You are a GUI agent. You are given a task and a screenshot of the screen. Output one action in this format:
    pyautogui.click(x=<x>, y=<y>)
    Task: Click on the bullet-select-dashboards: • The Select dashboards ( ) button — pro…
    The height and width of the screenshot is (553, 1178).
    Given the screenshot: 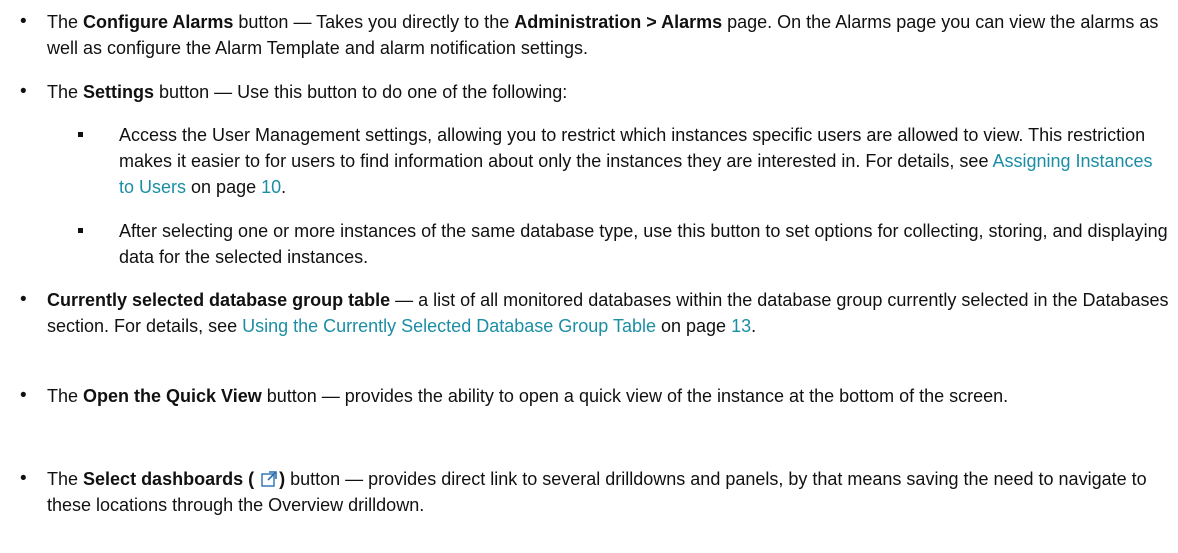 What is the action you would take?
    pyautogui.click(x=585, y=492)
    